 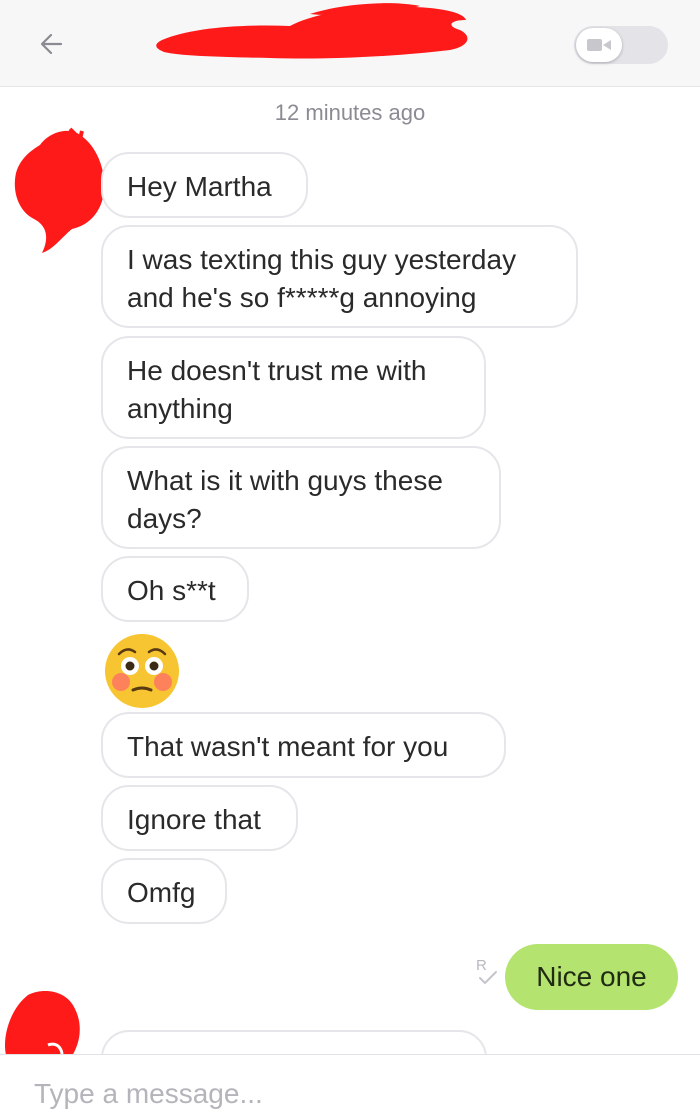 I want to click on incoming-message: What is it with guys these days?, so click(x=301, y=497).